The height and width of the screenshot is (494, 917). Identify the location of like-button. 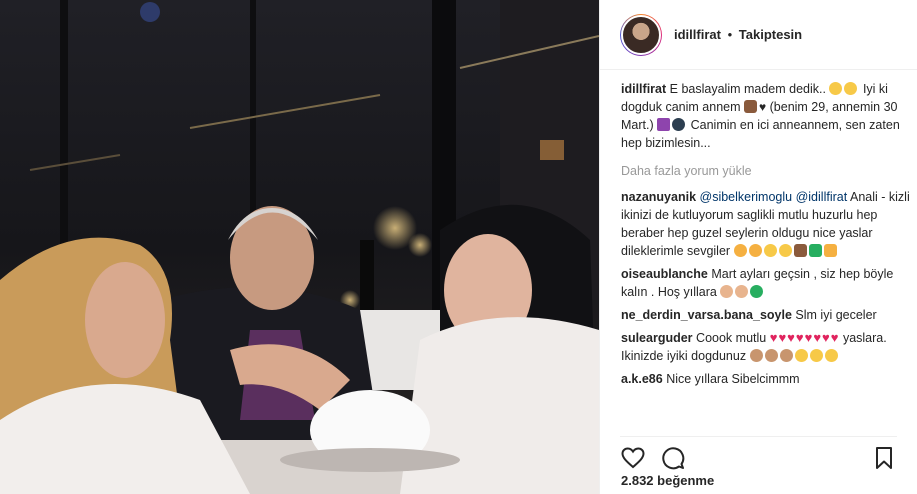
(633, 458).